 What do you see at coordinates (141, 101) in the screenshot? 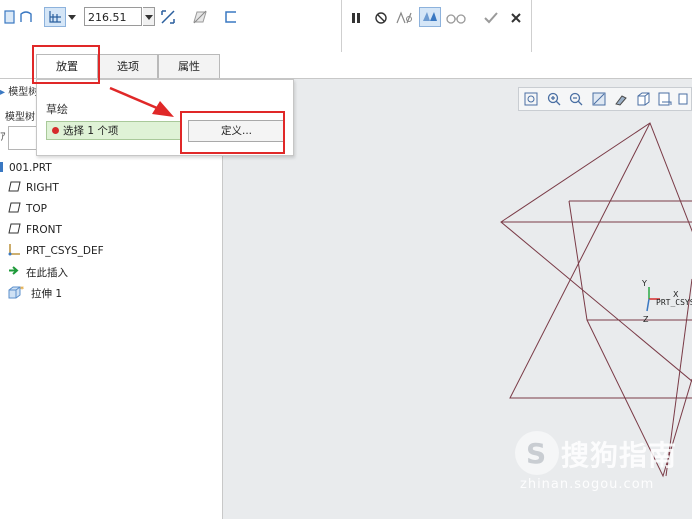
I see `annotation-arrow` at bounding box center [141, 101].